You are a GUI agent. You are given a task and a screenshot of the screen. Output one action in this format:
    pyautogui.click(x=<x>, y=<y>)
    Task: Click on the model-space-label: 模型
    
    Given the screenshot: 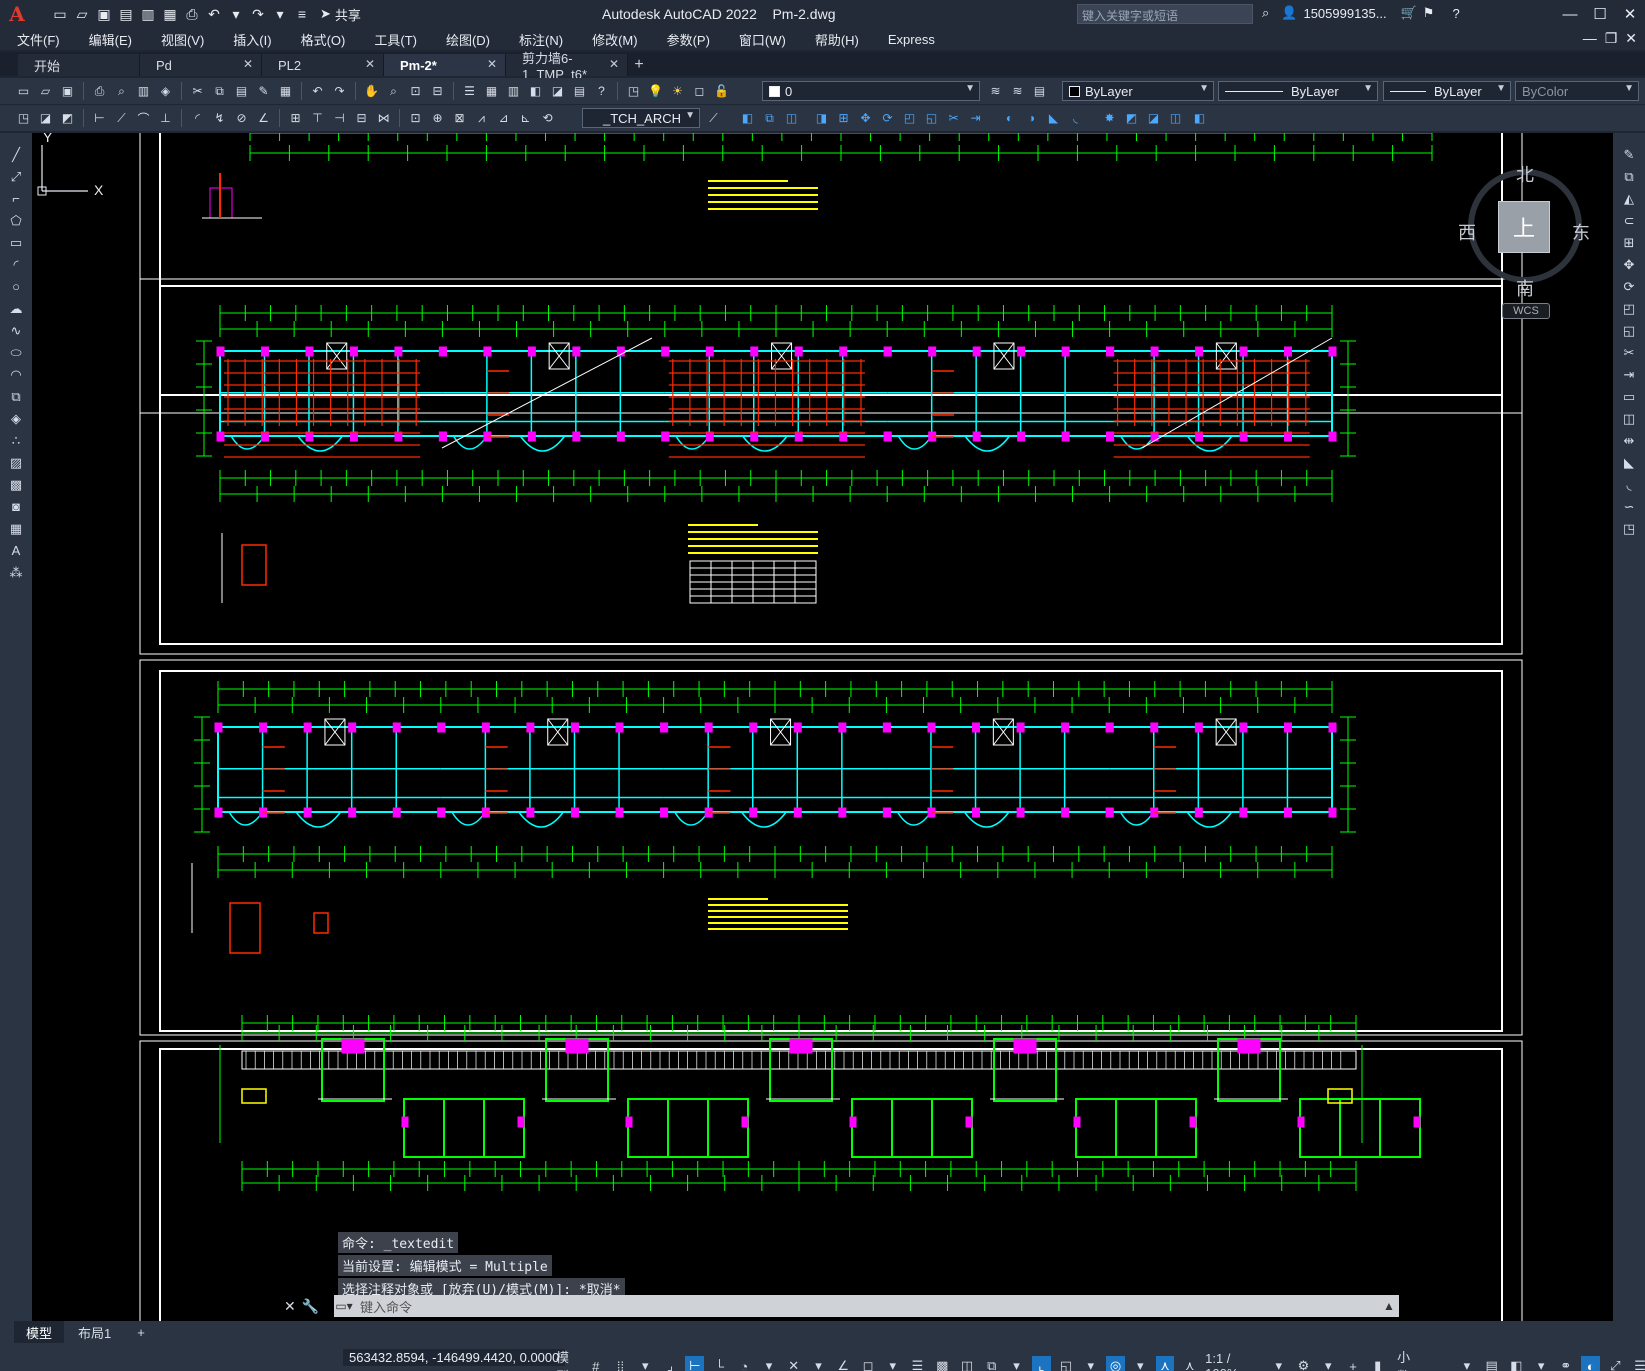 What is the action you would take?
    pyautogui.click(x=568, y=1359)
    